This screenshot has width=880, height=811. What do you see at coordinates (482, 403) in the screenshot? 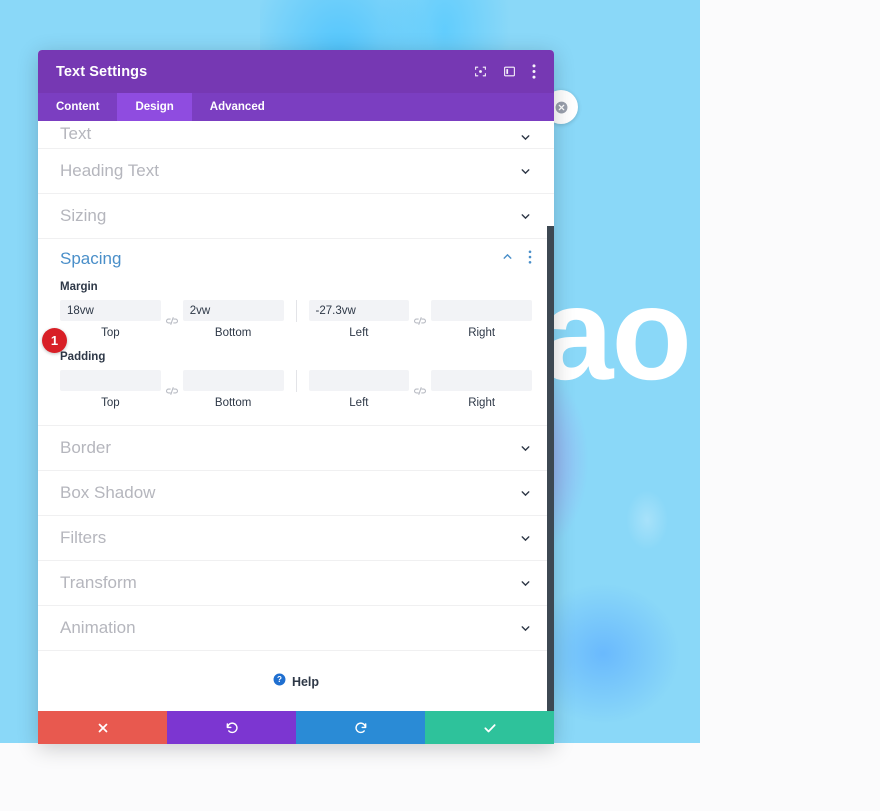
I see `padding-right-label: Right` at bounding box center [482, 403].